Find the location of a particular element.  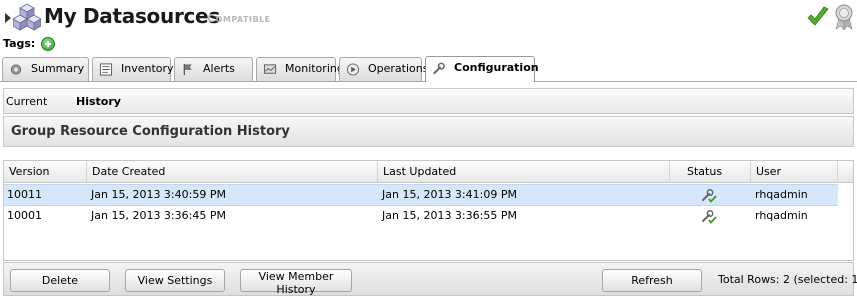

tab-inventory: Inventory is located at coordinates (133, 69).